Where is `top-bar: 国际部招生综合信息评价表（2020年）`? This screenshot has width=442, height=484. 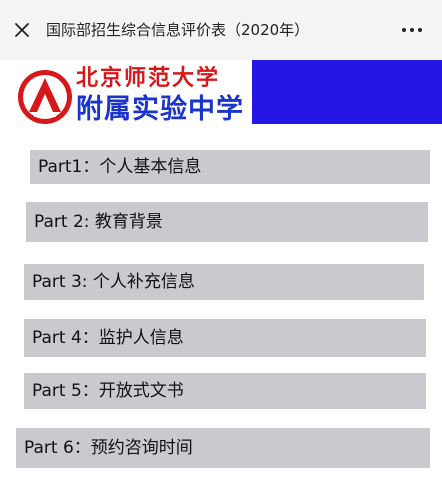
top-bar: 国际部招生综合信息评价表（2020年） is located at coordinates (221, 30).